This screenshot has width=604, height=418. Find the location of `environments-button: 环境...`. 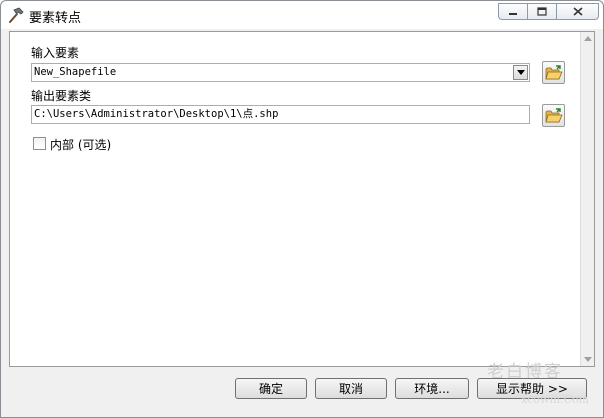

environments-button: 环境... is located at coordinates (432, 388).